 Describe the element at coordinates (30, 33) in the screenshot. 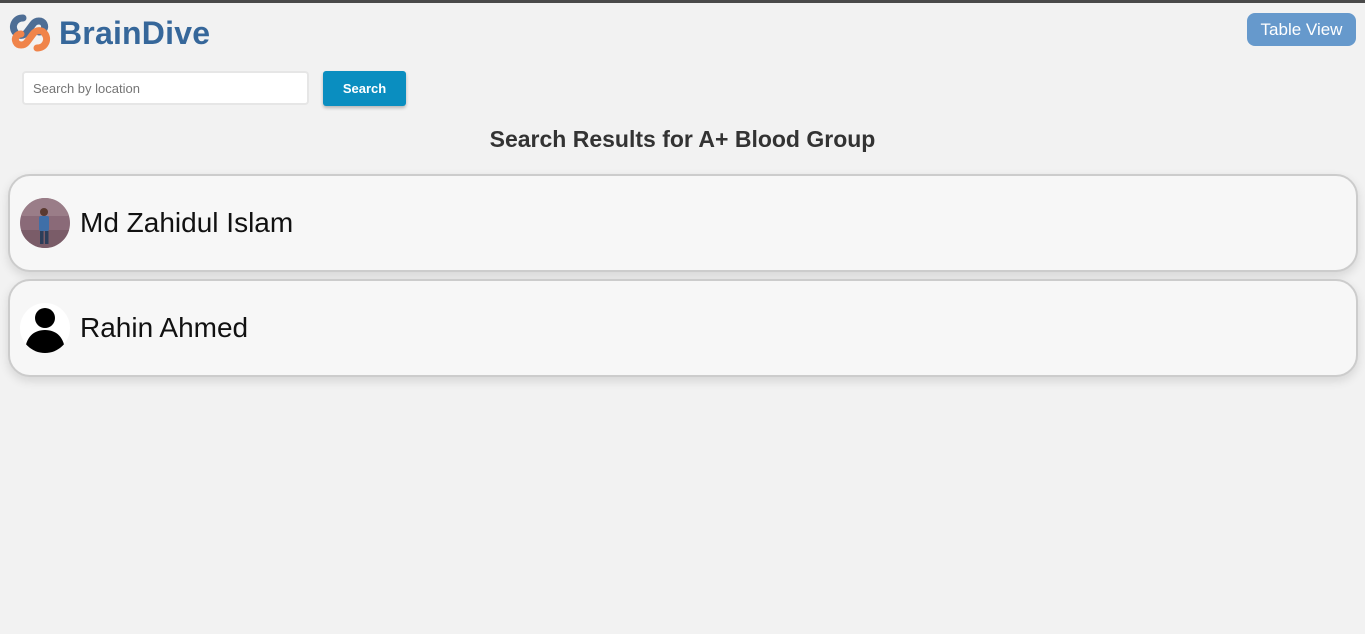

I see `braindive-logo-icon` at that location.